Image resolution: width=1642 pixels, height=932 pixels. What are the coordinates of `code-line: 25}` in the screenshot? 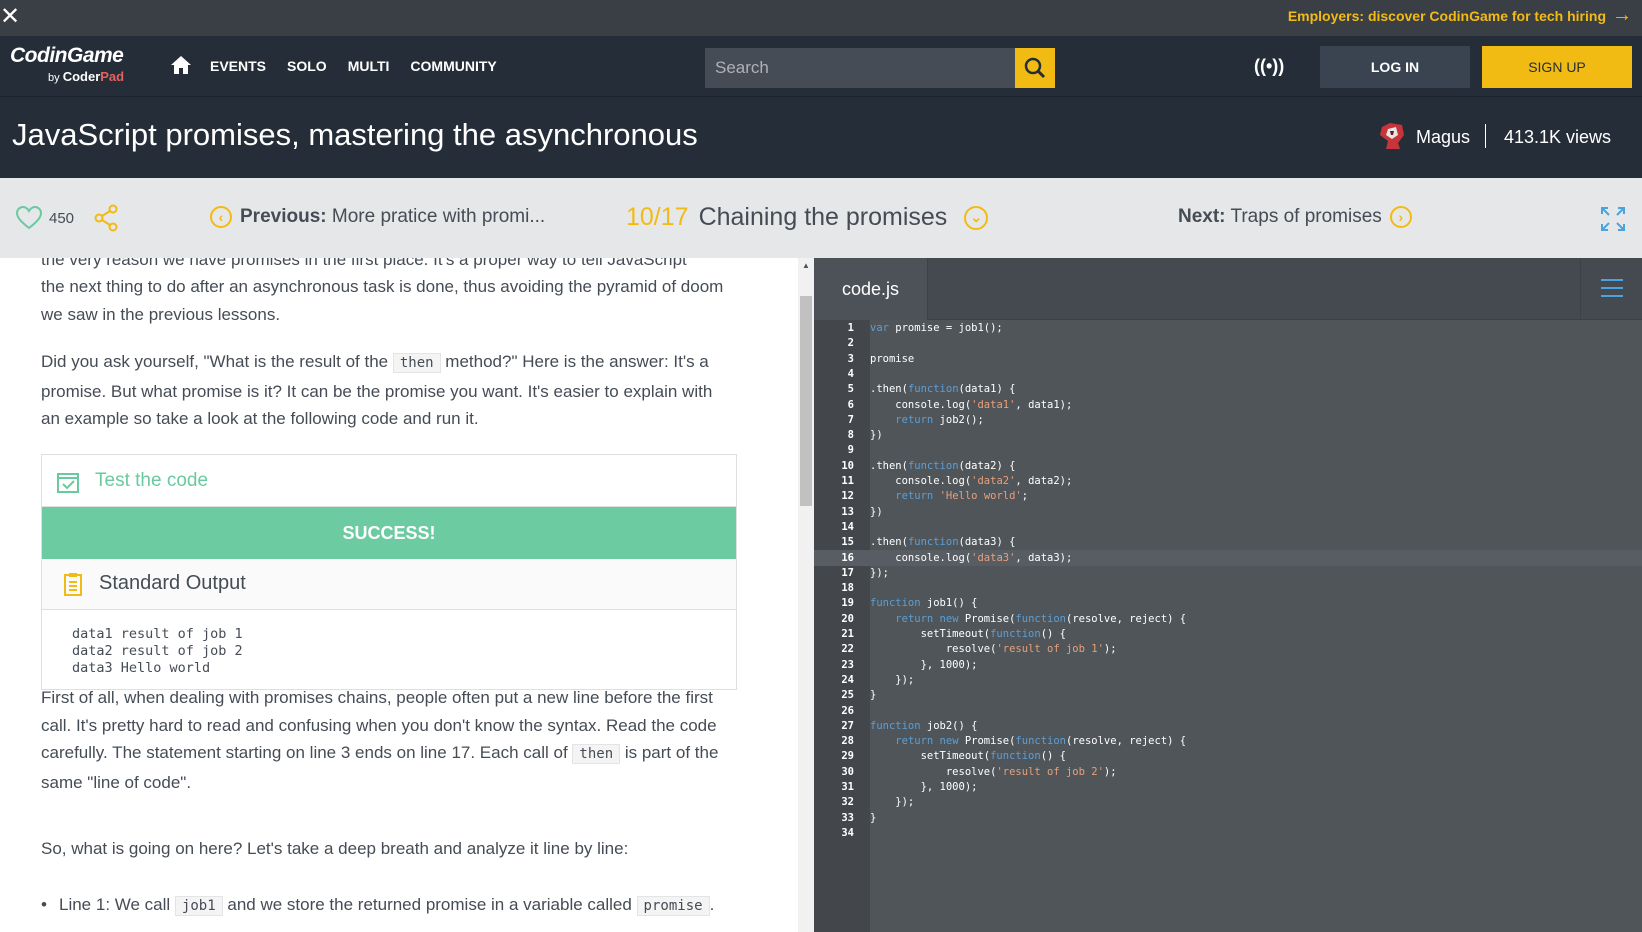 It's located at (1228, 695).